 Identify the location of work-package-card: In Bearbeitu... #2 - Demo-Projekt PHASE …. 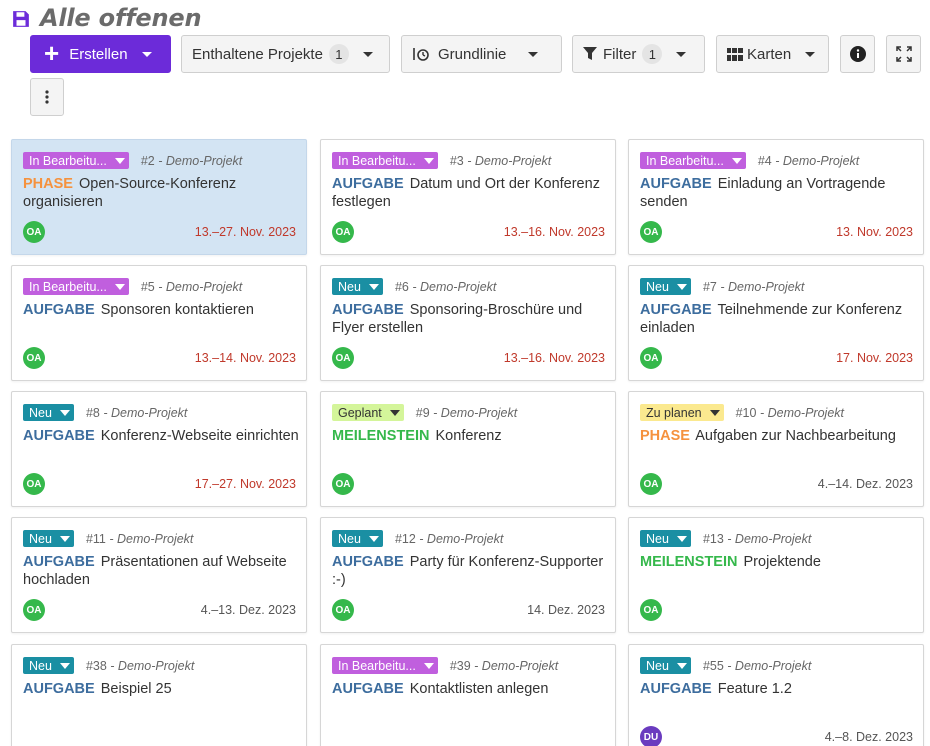
(159, 197).